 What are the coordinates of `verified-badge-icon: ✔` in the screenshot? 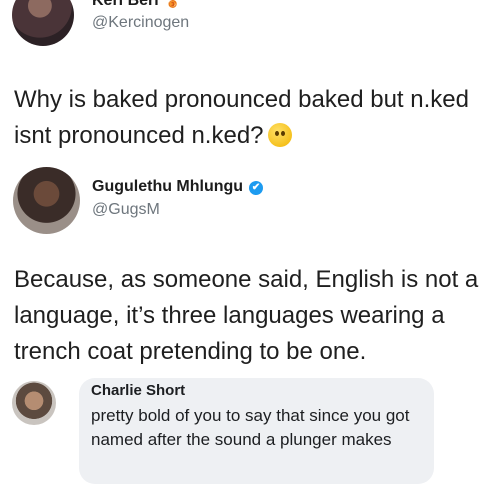 It's located at (256, 188).